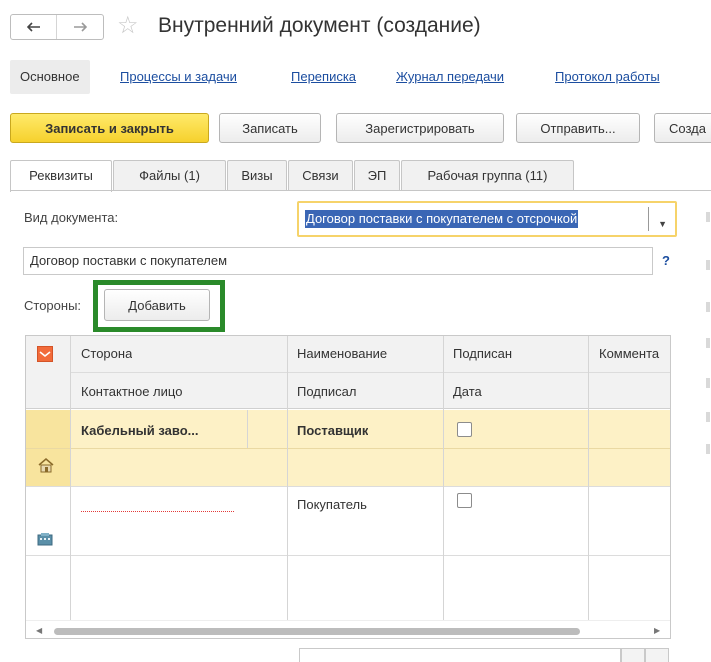  What do you see at coordinates (377, 175) in the screenshot?
I see `tab-signature: ЭП` at bounding box center [377, 175].